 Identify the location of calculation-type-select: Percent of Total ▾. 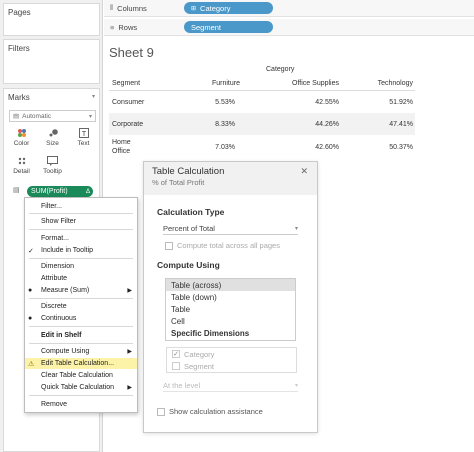
(230, 229).